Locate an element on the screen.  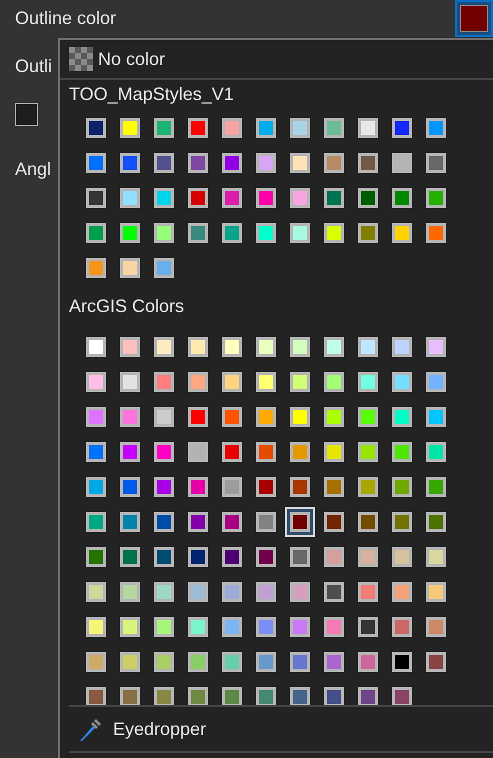
no-color-button: No color is located at coordinates (117, 59).